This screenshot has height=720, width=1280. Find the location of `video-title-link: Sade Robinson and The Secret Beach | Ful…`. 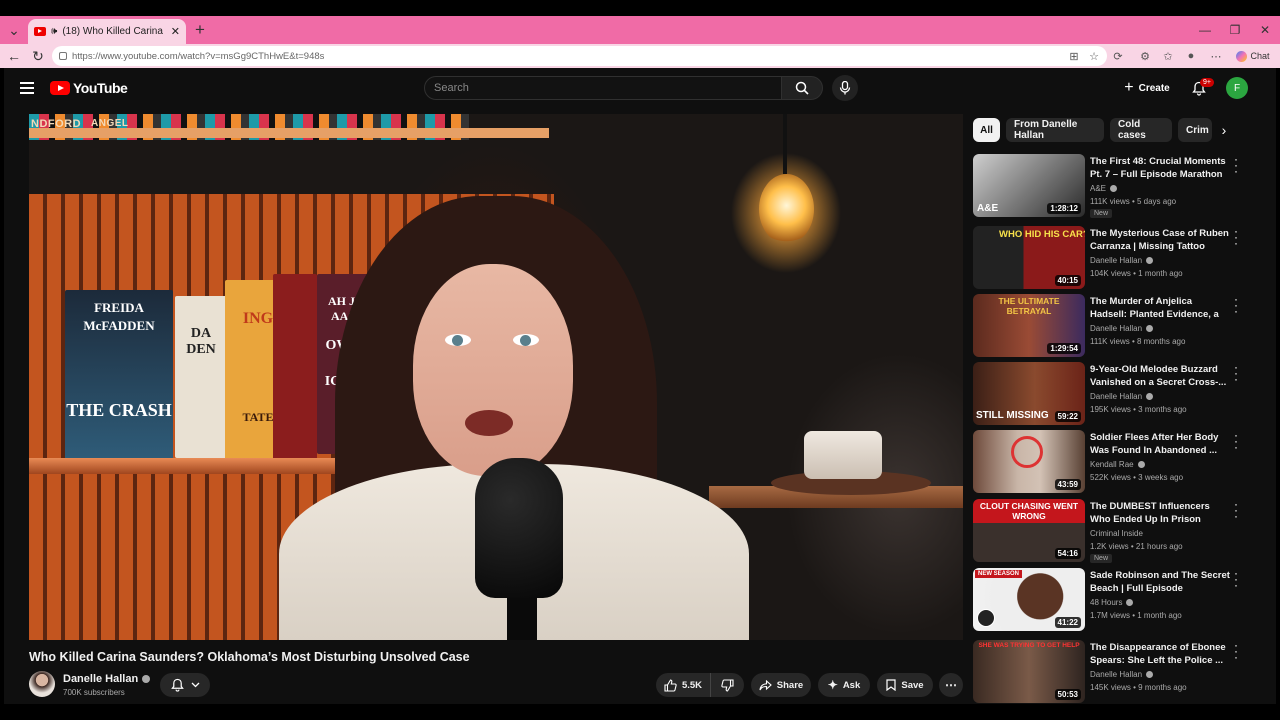

video-title-link: Sade Robinson and The Secret Beach | Ful… is located at coordinates (1160, 582).